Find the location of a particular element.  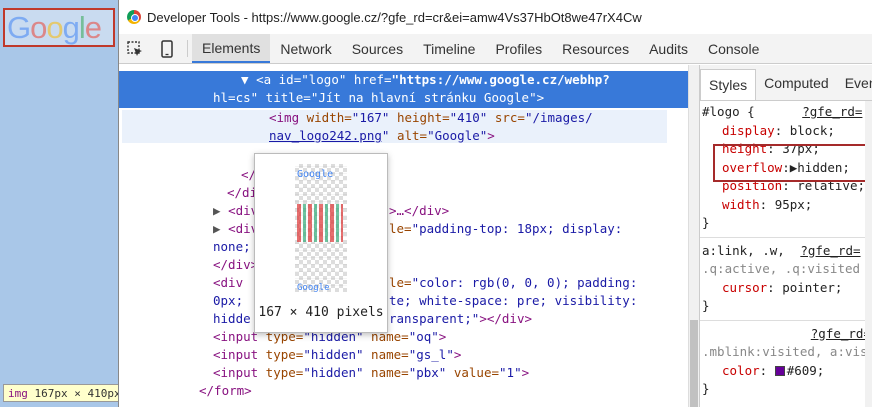

css-declaration: width: 95px; is located at coordinates (786, 205).